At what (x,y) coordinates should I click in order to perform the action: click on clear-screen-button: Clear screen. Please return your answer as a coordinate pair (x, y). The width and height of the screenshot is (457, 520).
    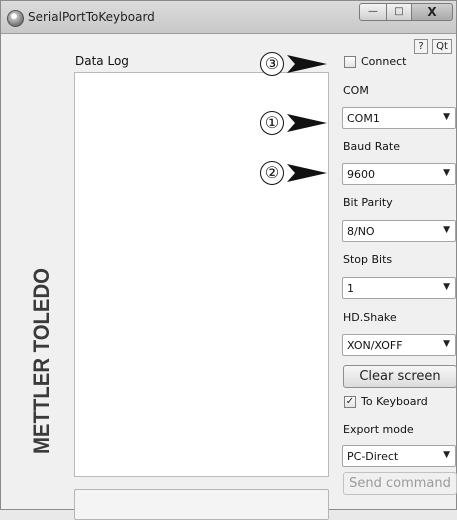
    Looking at the image, I should click on (400, 376).